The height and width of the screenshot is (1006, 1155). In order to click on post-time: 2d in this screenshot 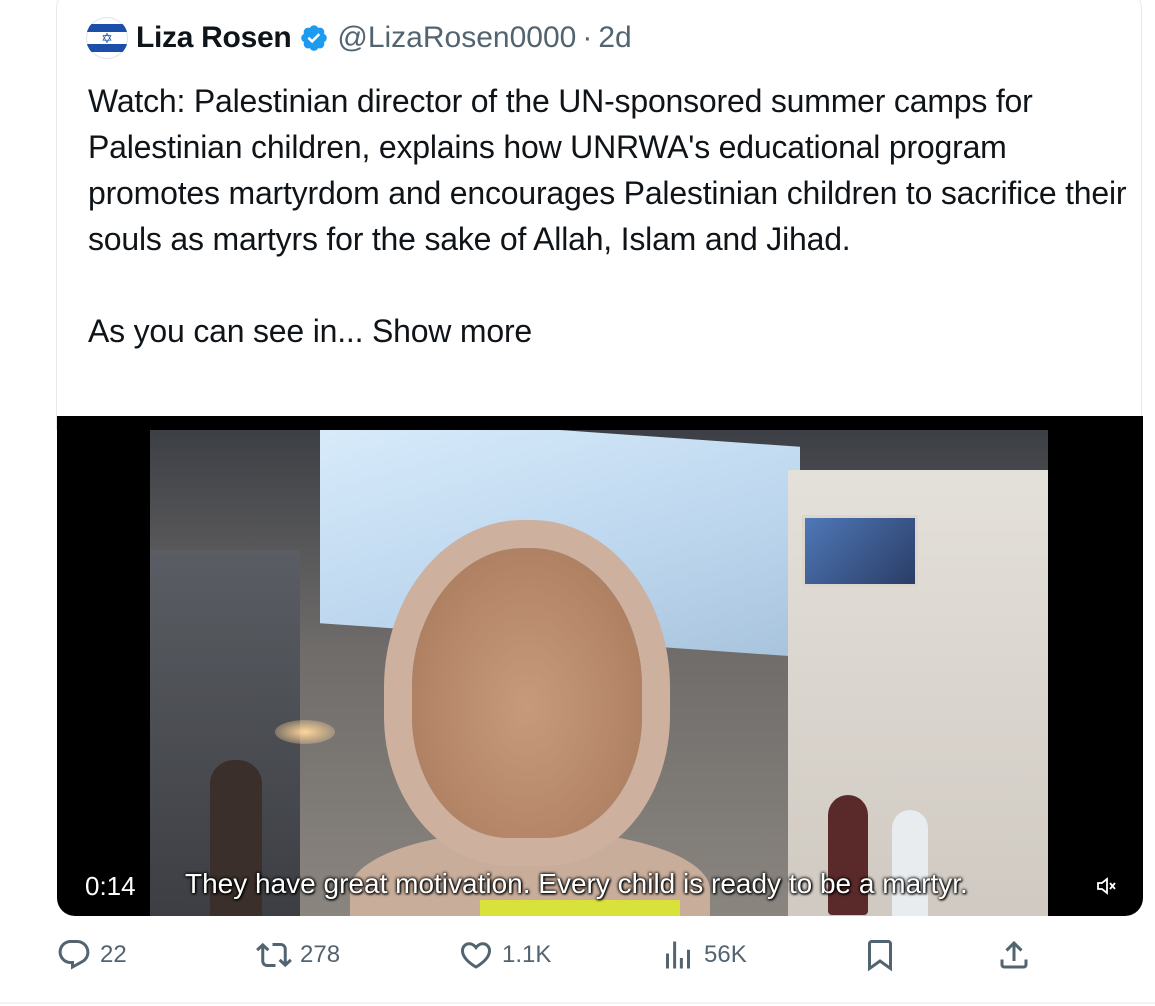, I will do `click(614, 38)`.